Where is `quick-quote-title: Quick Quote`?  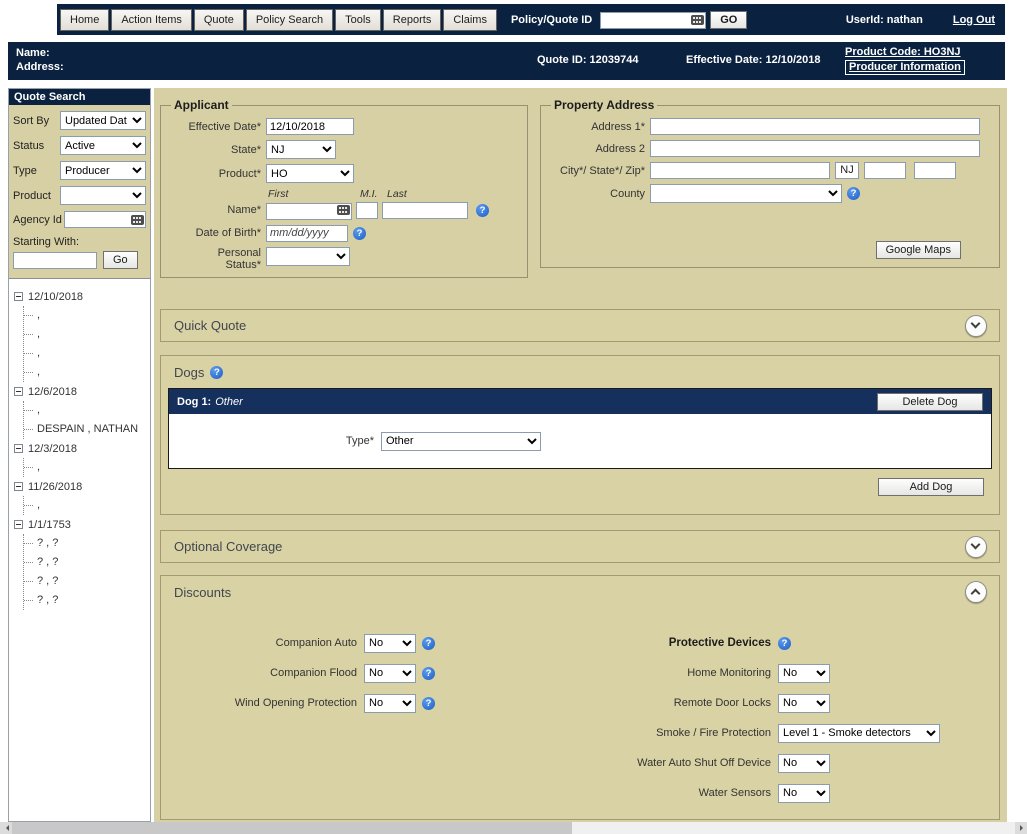 quick-quote-title: Quick Quote is located at coordinates (210, 325).